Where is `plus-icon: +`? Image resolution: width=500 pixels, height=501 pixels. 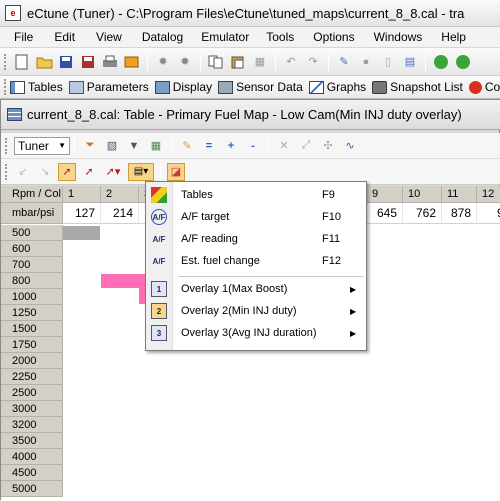 plus-icon: + is located at coordinates (231, 146).